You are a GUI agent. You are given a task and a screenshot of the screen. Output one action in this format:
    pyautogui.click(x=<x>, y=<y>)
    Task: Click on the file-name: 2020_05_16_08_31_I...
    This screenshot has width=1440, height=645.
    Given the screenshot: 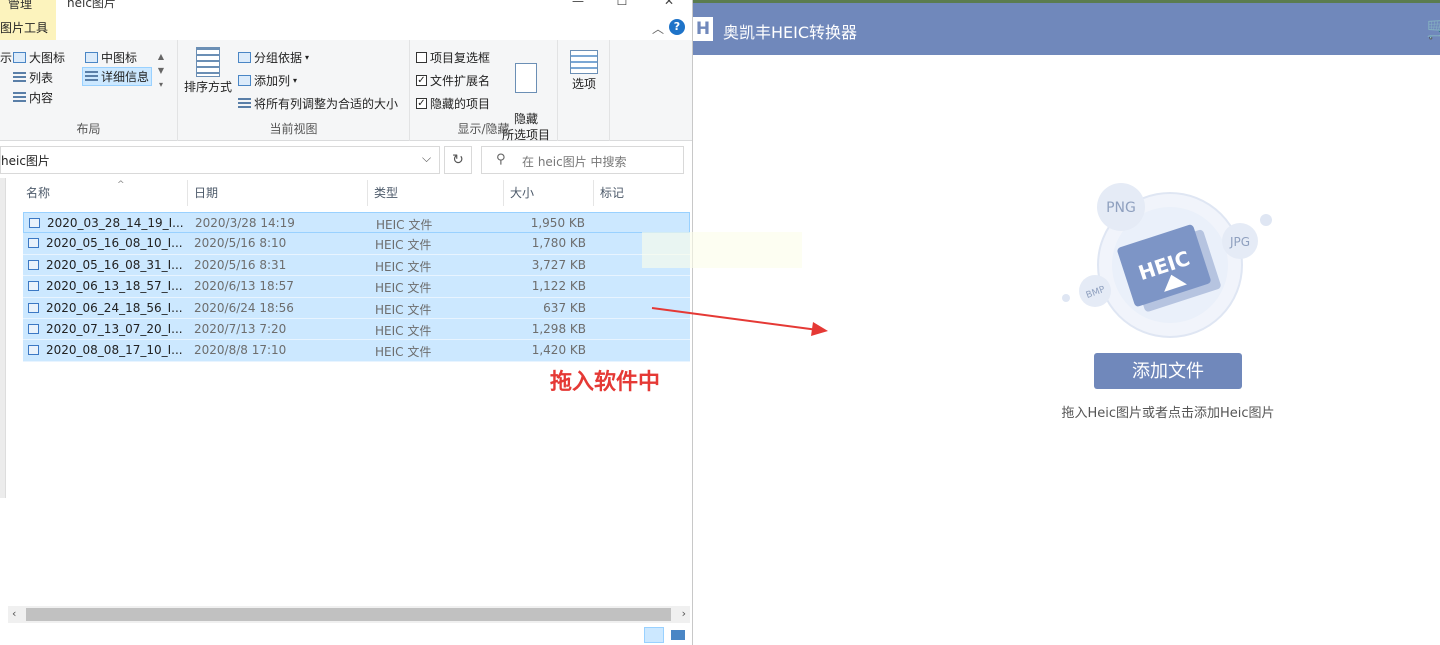 What is the action you would take?
    pyautogui.click(x=114, y=264)
    